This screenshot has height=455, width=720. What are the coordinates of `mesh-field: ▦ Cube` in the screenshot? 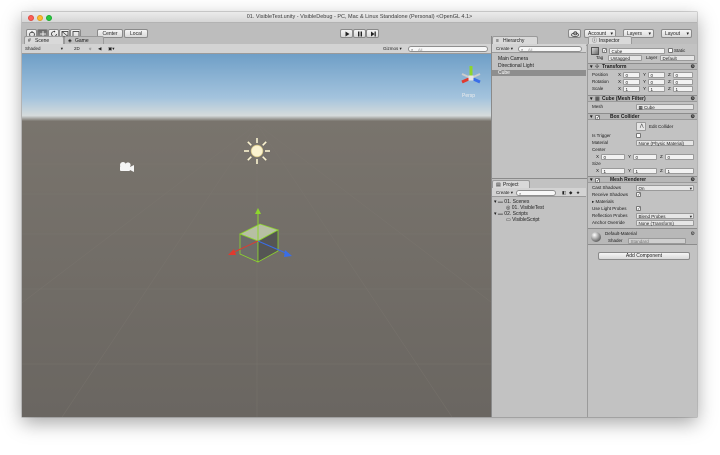 It's located at (665, 106).